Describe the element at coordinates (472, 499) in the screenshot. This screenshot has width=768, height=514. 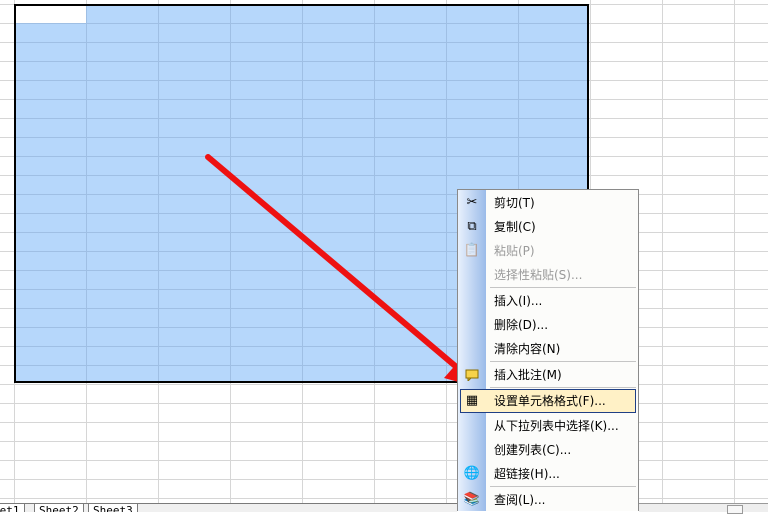
I see `research-icon: 📚` at that location.